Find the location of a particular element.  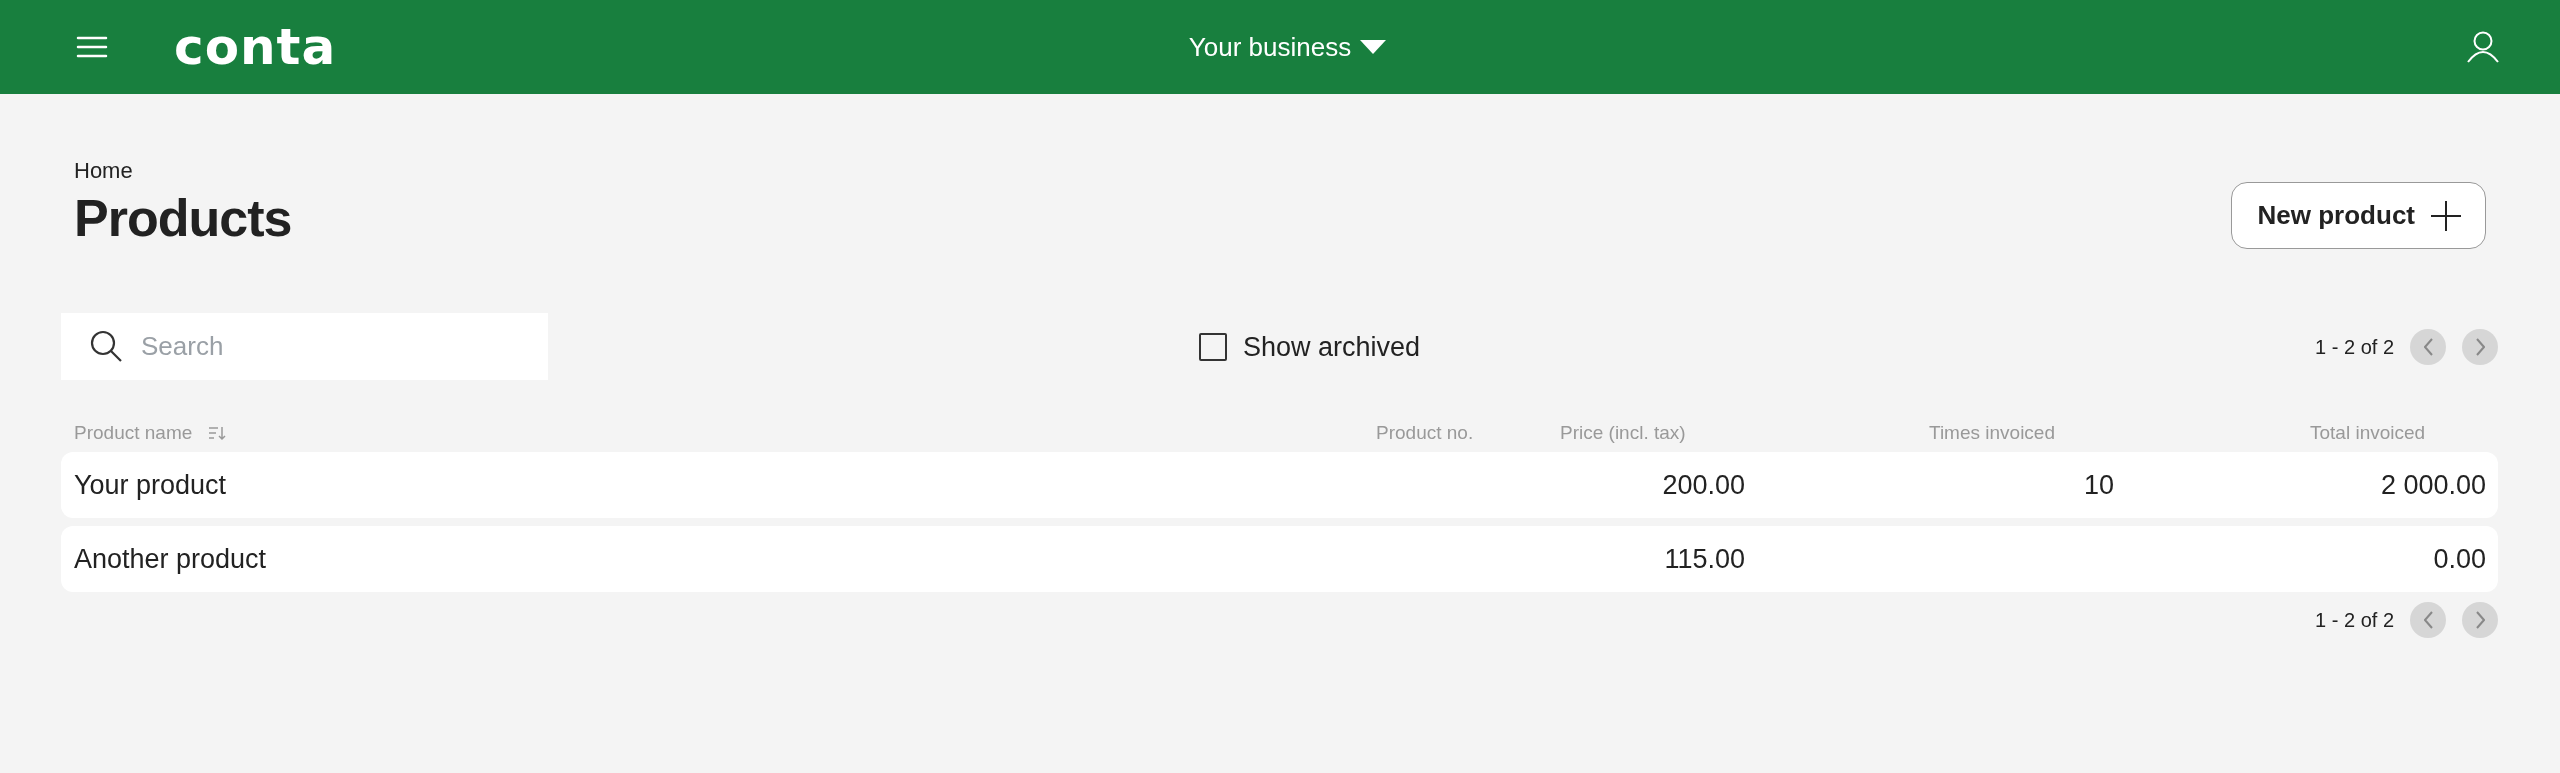

table-cell-text: Your product is located at coordinates (151, 486).